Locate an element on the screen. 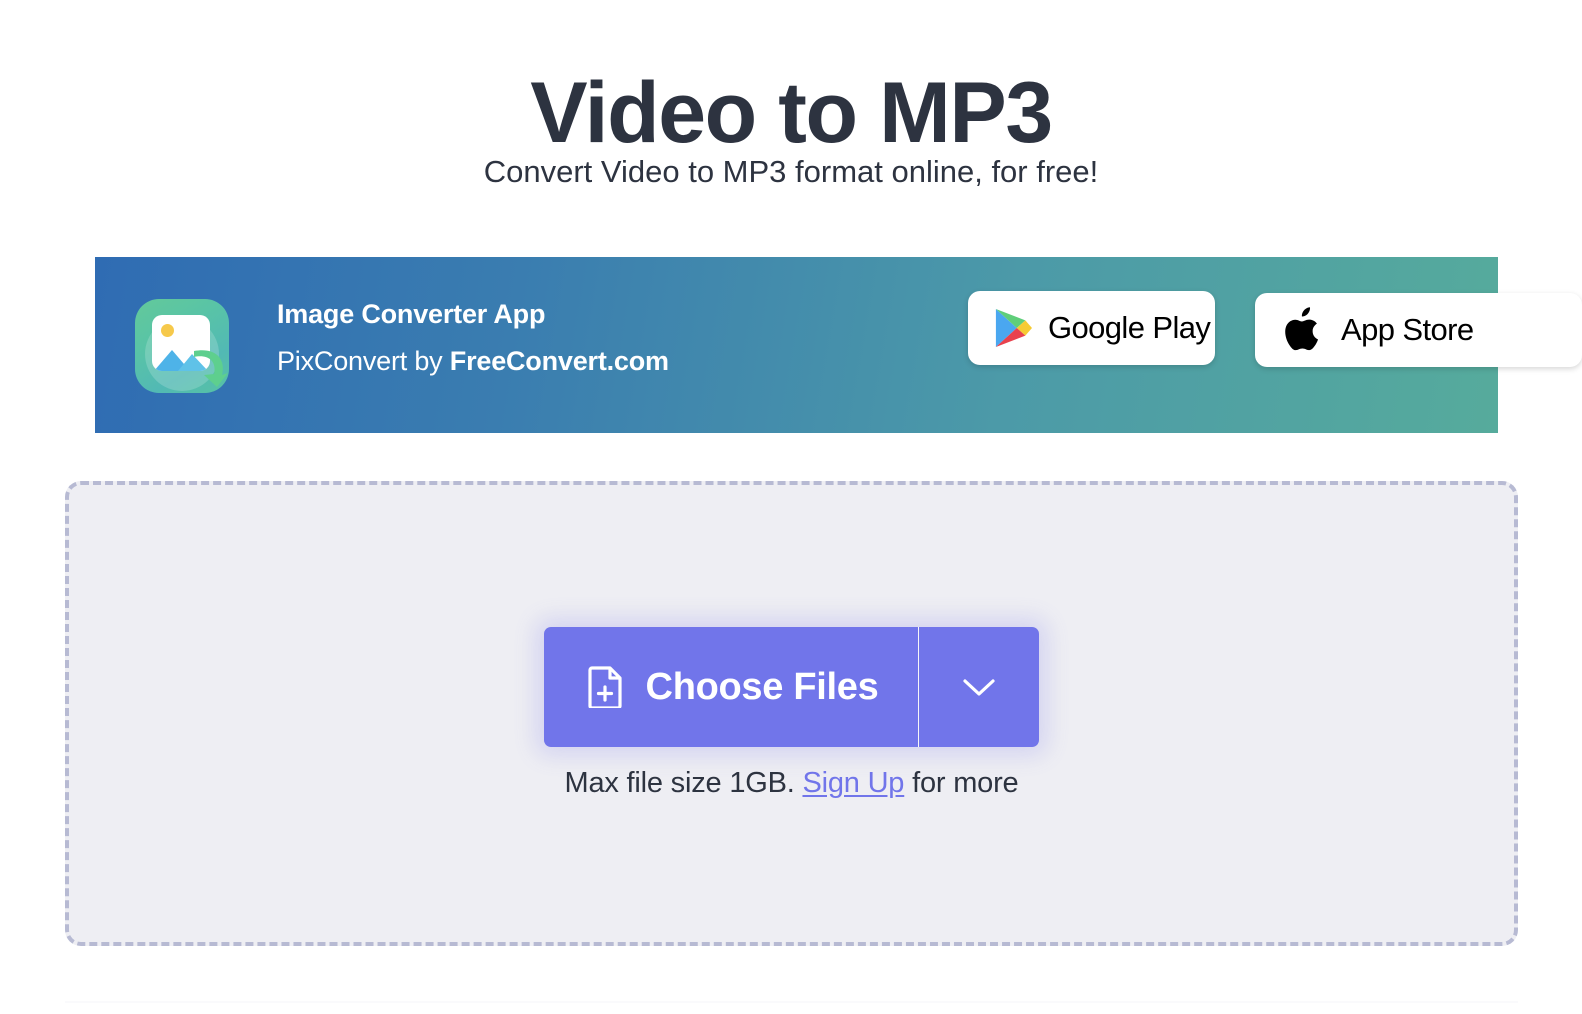 This screenshot has width=1582, height=1014. icon-convert-arrow is located at coordinates (211, 368).